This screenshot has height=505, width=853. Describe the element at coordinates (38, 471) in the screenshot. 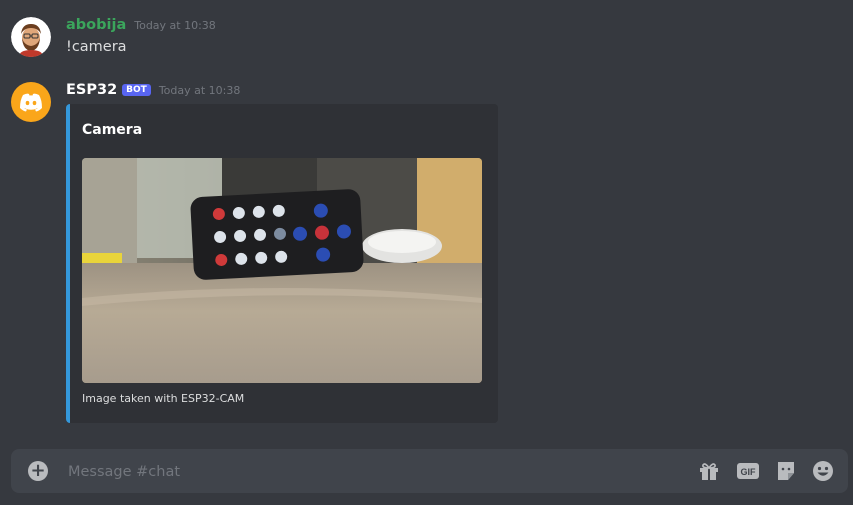

I see `add-icon: +` at that location.